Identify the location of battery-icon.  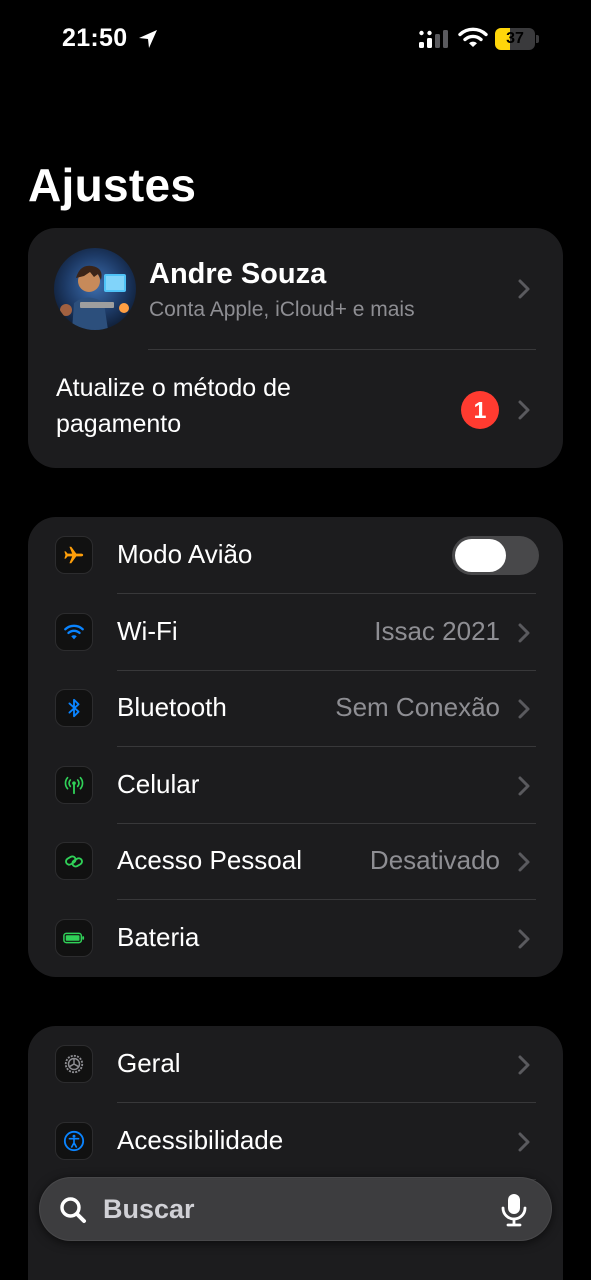
(74, 937).